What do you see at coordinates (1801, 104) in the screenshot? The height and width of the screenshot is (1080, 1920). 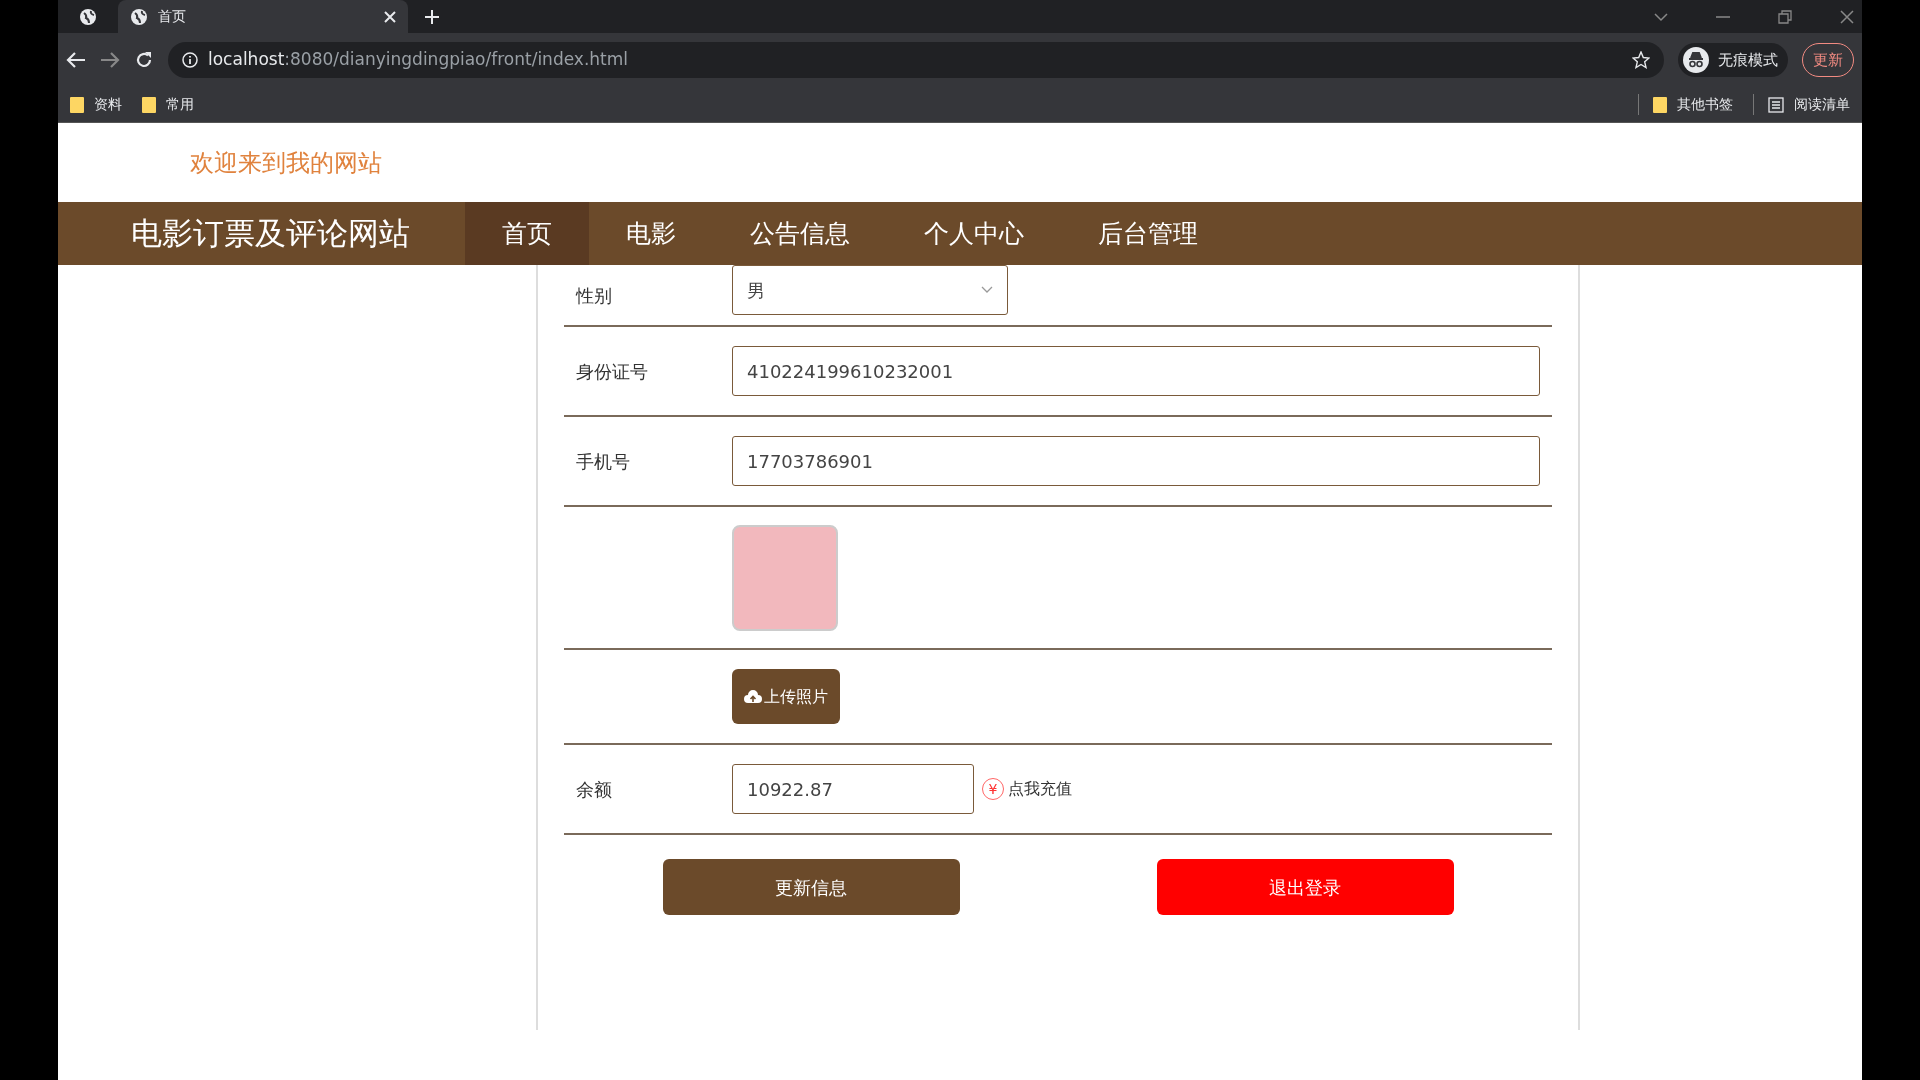 I see `reading-list-button: 阅读清单` at bounding box center [1801, 104].